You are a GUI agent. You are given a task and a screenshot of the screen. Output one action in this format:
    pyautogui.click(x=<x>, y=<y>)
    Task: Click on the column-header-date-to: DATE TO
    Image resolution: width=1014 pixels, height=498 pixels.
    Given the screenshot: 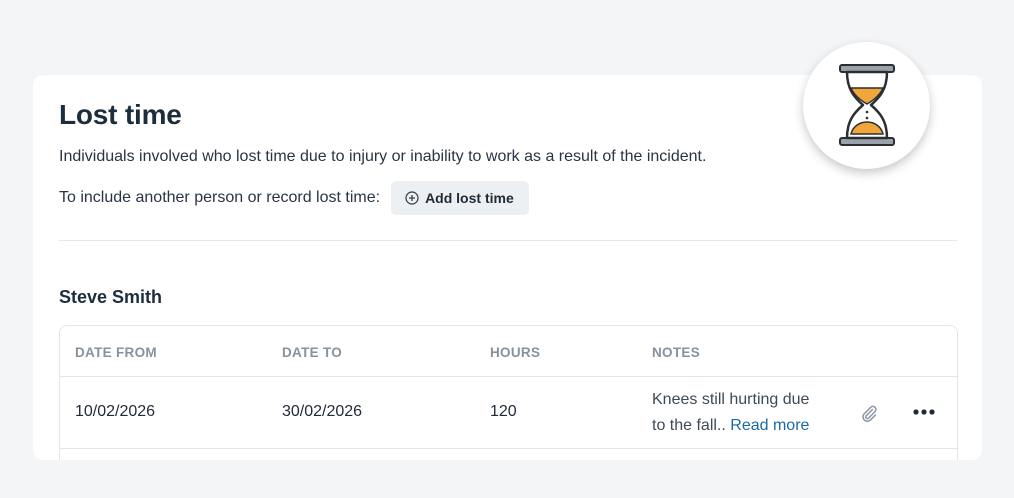 What is the action you would take?
    pyautogui.click(x=312, y=352)
    